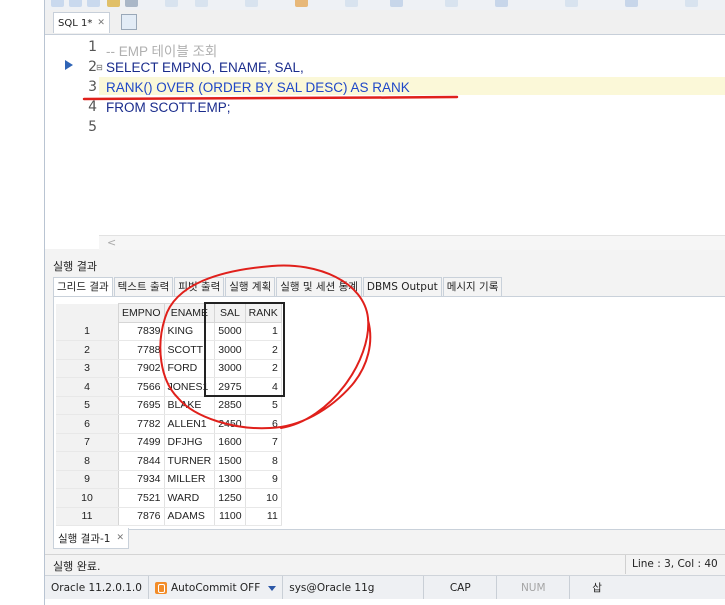 The width and height of the screenshot is (725, 605). Describe the element at coordinates (190, 479) in the screenshot. I see `cell-ename: MILLER` at that location.